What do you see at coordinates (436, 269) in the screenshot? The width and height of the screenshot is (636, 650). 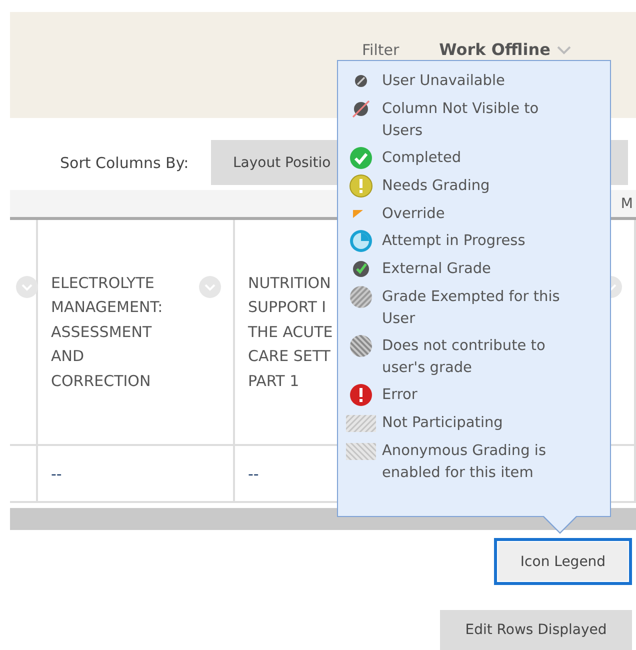 I see `legend-label: External Grade` at bounding box center [436, 269].